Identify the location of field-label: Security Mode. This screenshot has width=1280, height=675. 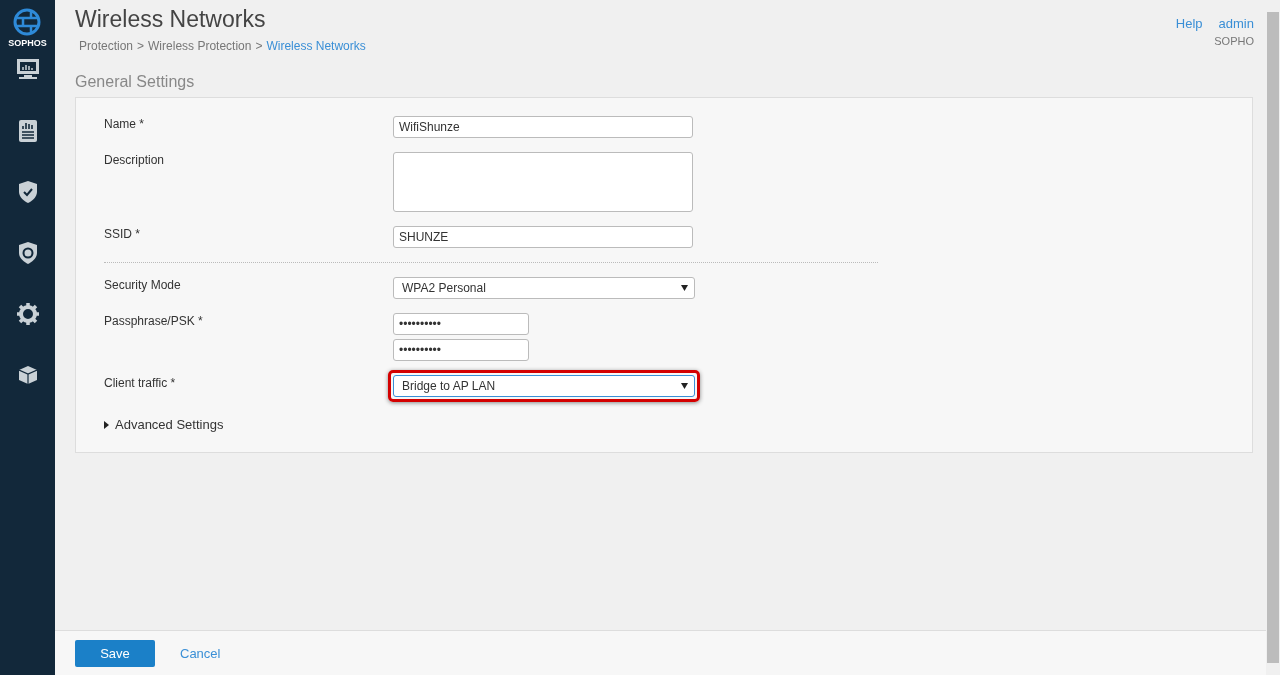
(143, 285).